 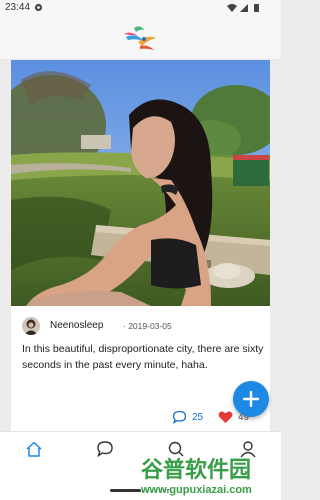 What do you see at coordinates (256, 8) in the screenshot?
I see `battery-icon` at bounding box center [256, 8].